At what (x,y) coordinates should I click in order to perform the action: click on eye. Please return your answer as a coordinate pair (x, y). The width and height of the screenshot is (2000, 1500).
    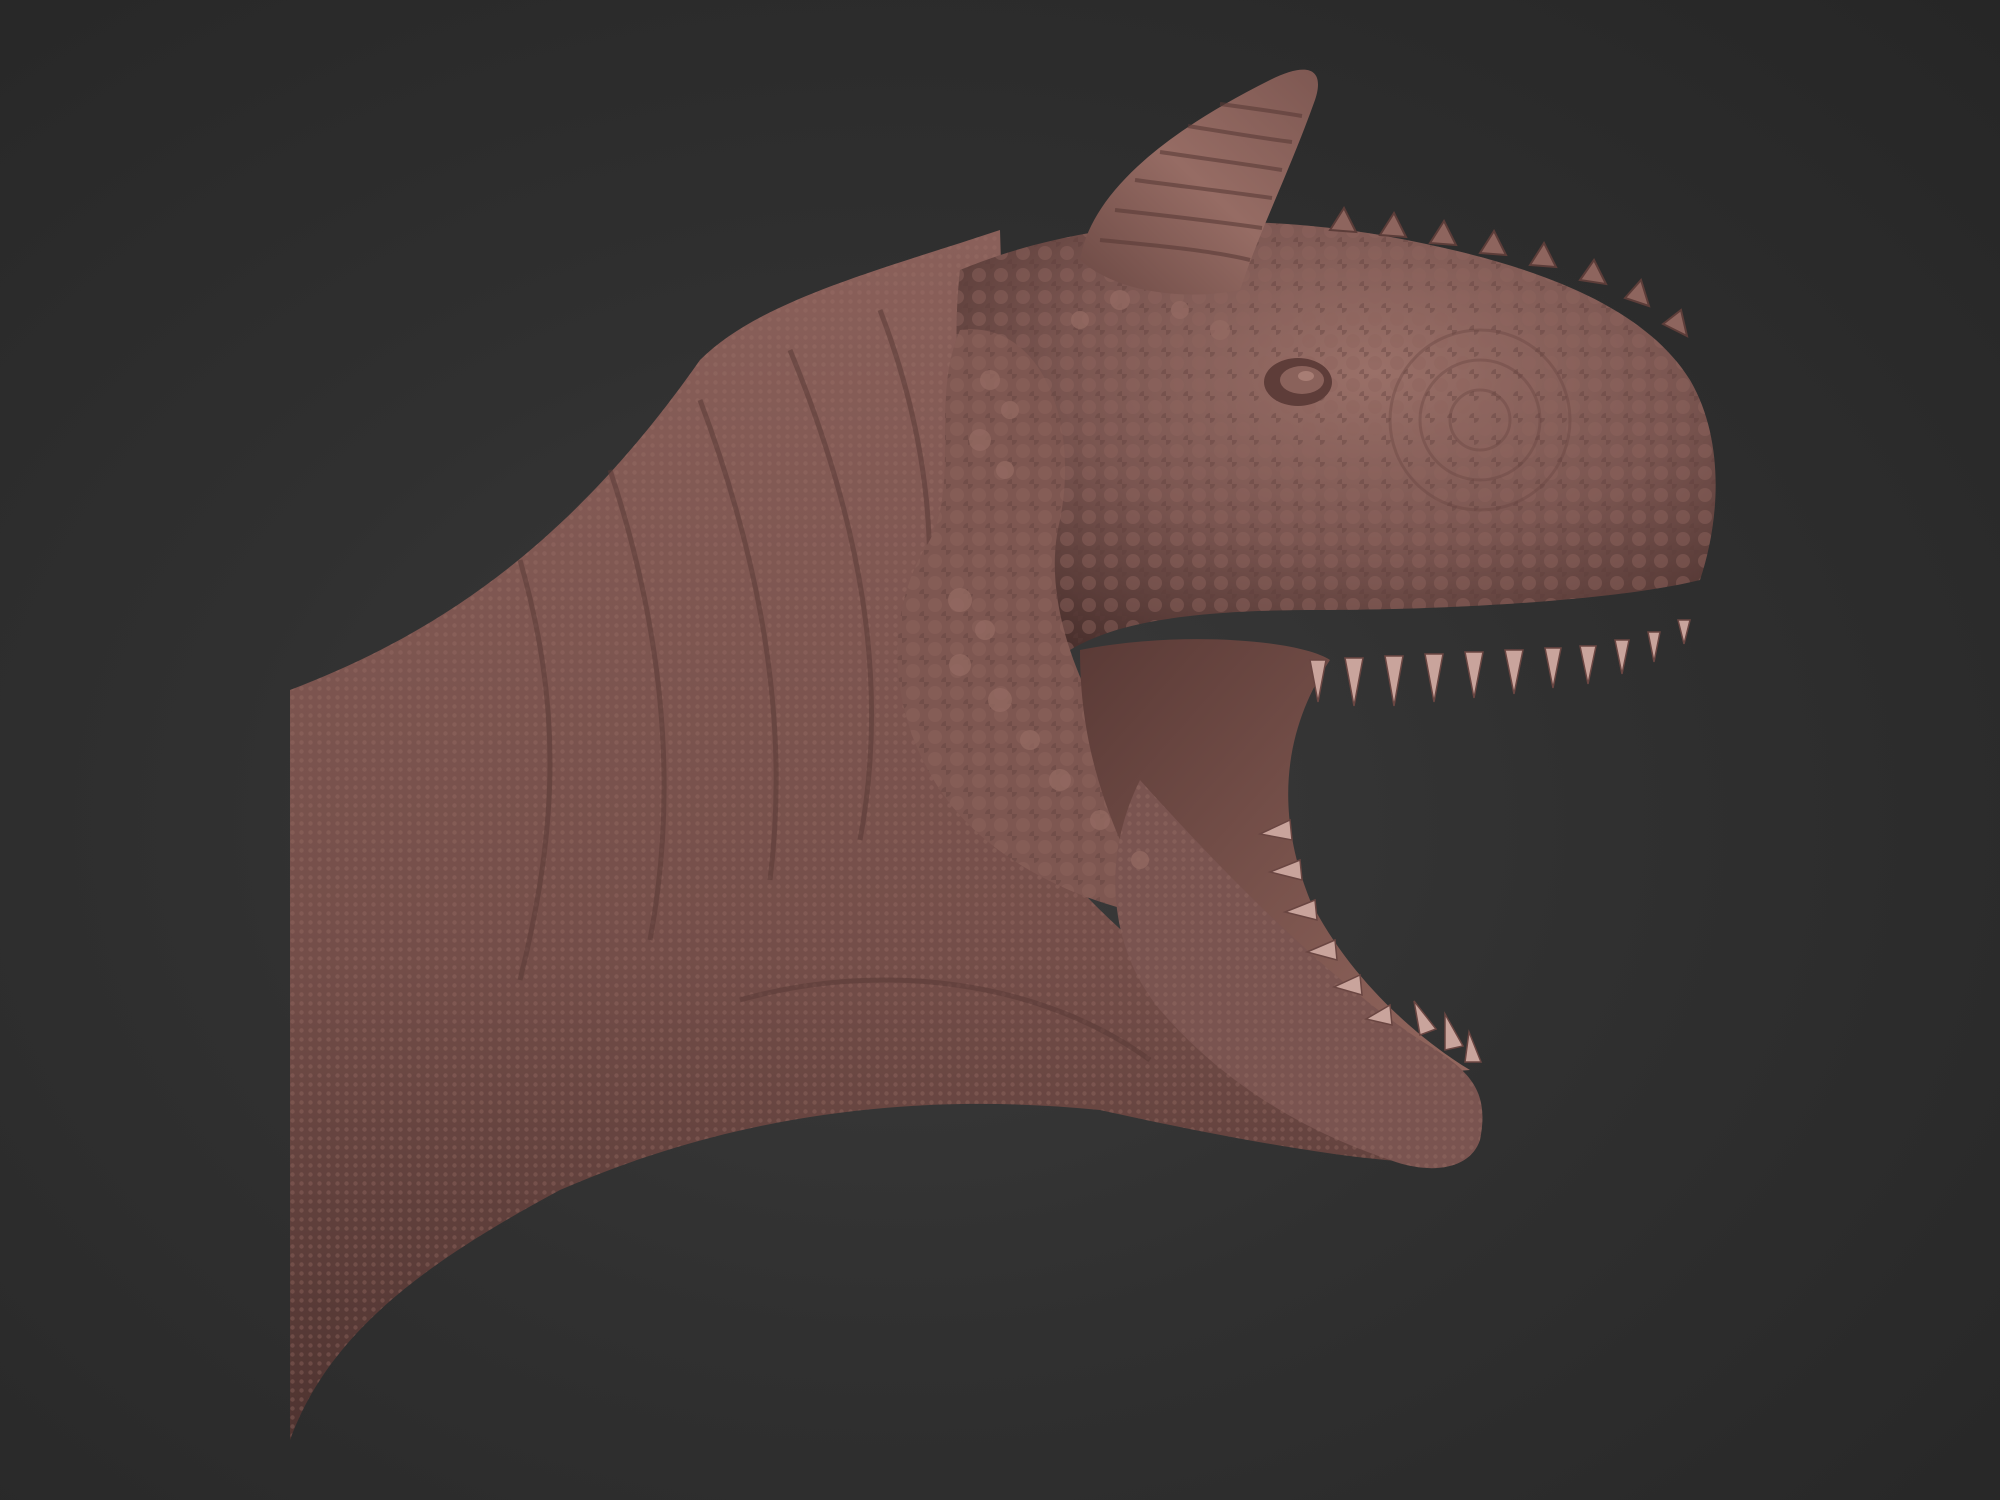
    Looking at the image, I should click on (1298, 382).